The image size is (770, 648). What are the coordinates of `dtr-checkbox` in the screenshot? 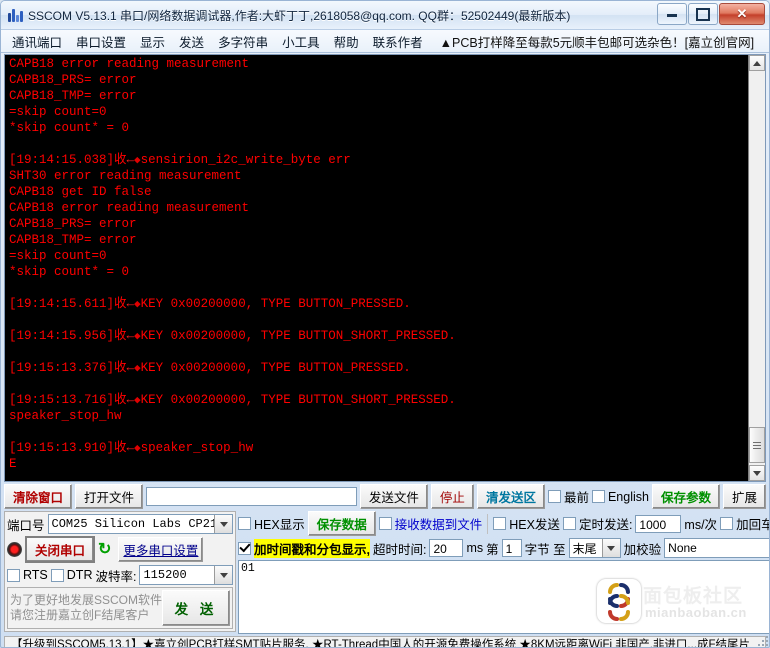 It's located at (57, 575).